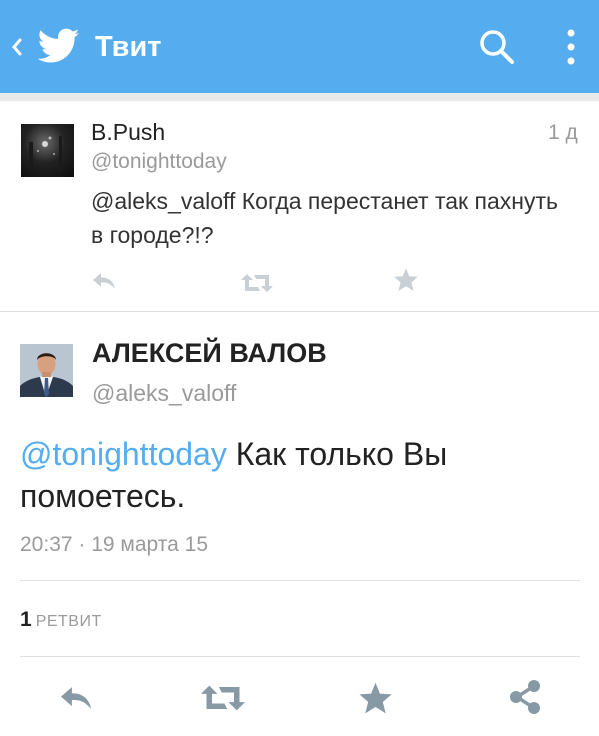  I want to click on tweet-time: 1 д, so click(563, 132).